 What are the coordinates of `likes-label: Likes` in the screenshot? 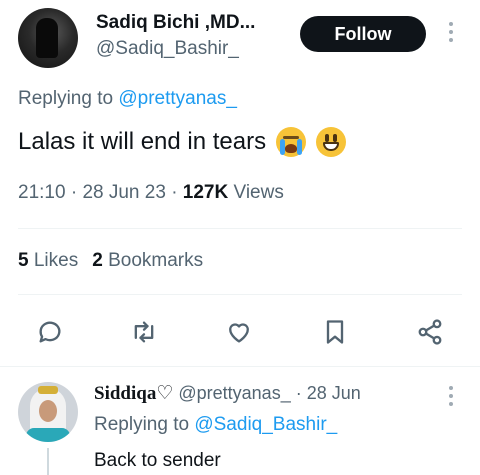 It's located at (56, 260).